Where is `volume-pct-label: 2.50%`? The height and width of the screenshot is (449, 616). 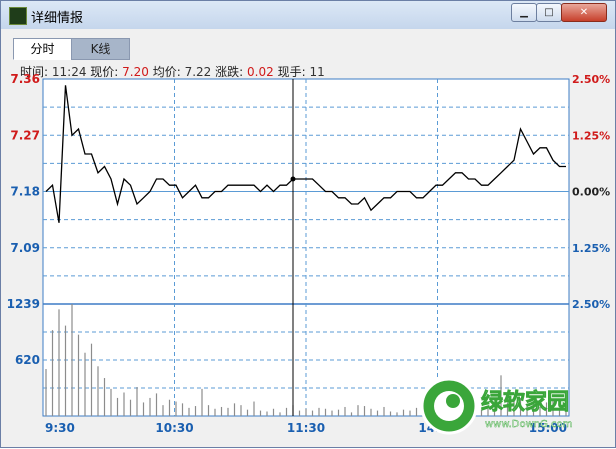
volume-pct-label: 2.50% is located at coordinates (591, 304).